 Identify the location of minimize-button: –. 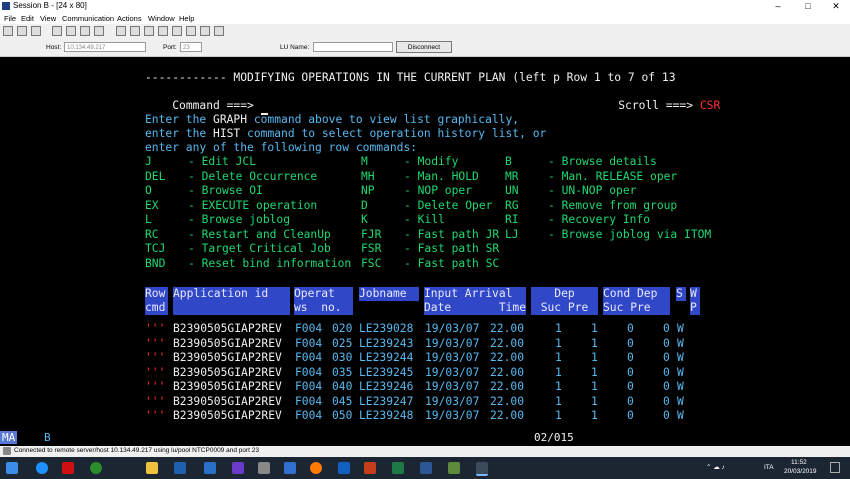
(778, 6).